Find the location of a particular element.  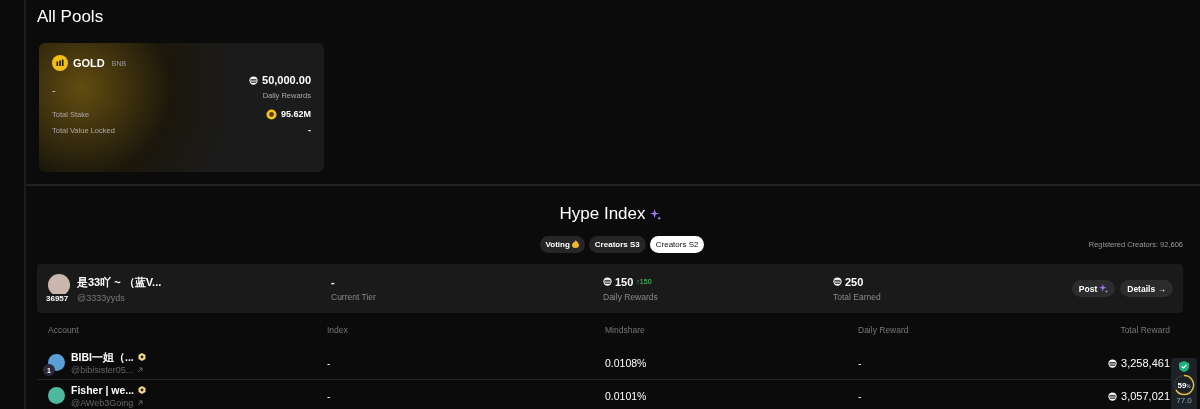

tab: Voting is located at coordinates (562, 244).